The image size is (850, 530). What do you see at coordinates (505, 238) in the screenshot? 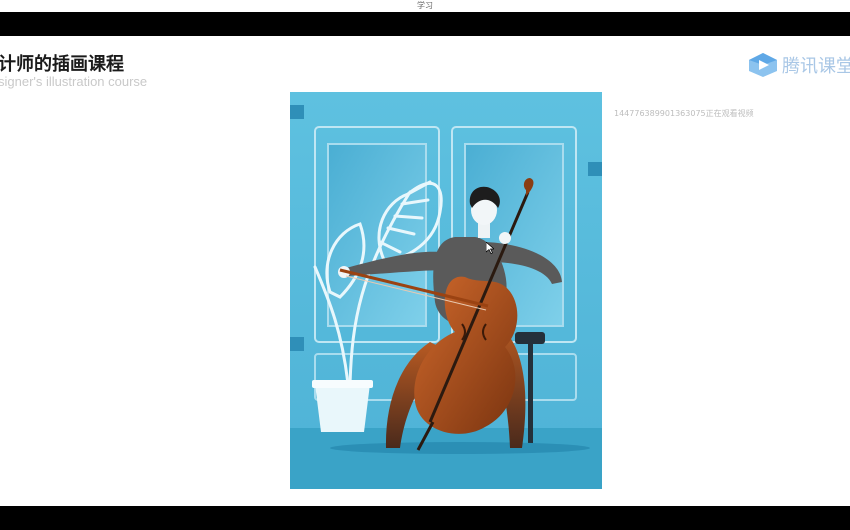
I see `performer-hand-right` at bounding box center [505, 238].